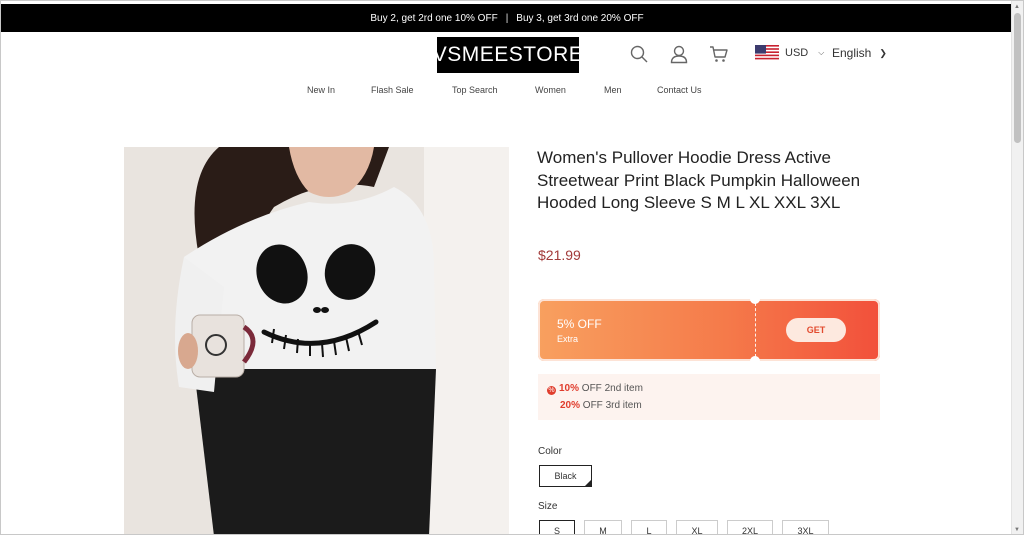 This screenshot has width=1024, height=535. I want to click on language-selector: English ❯, so click(859, 53).